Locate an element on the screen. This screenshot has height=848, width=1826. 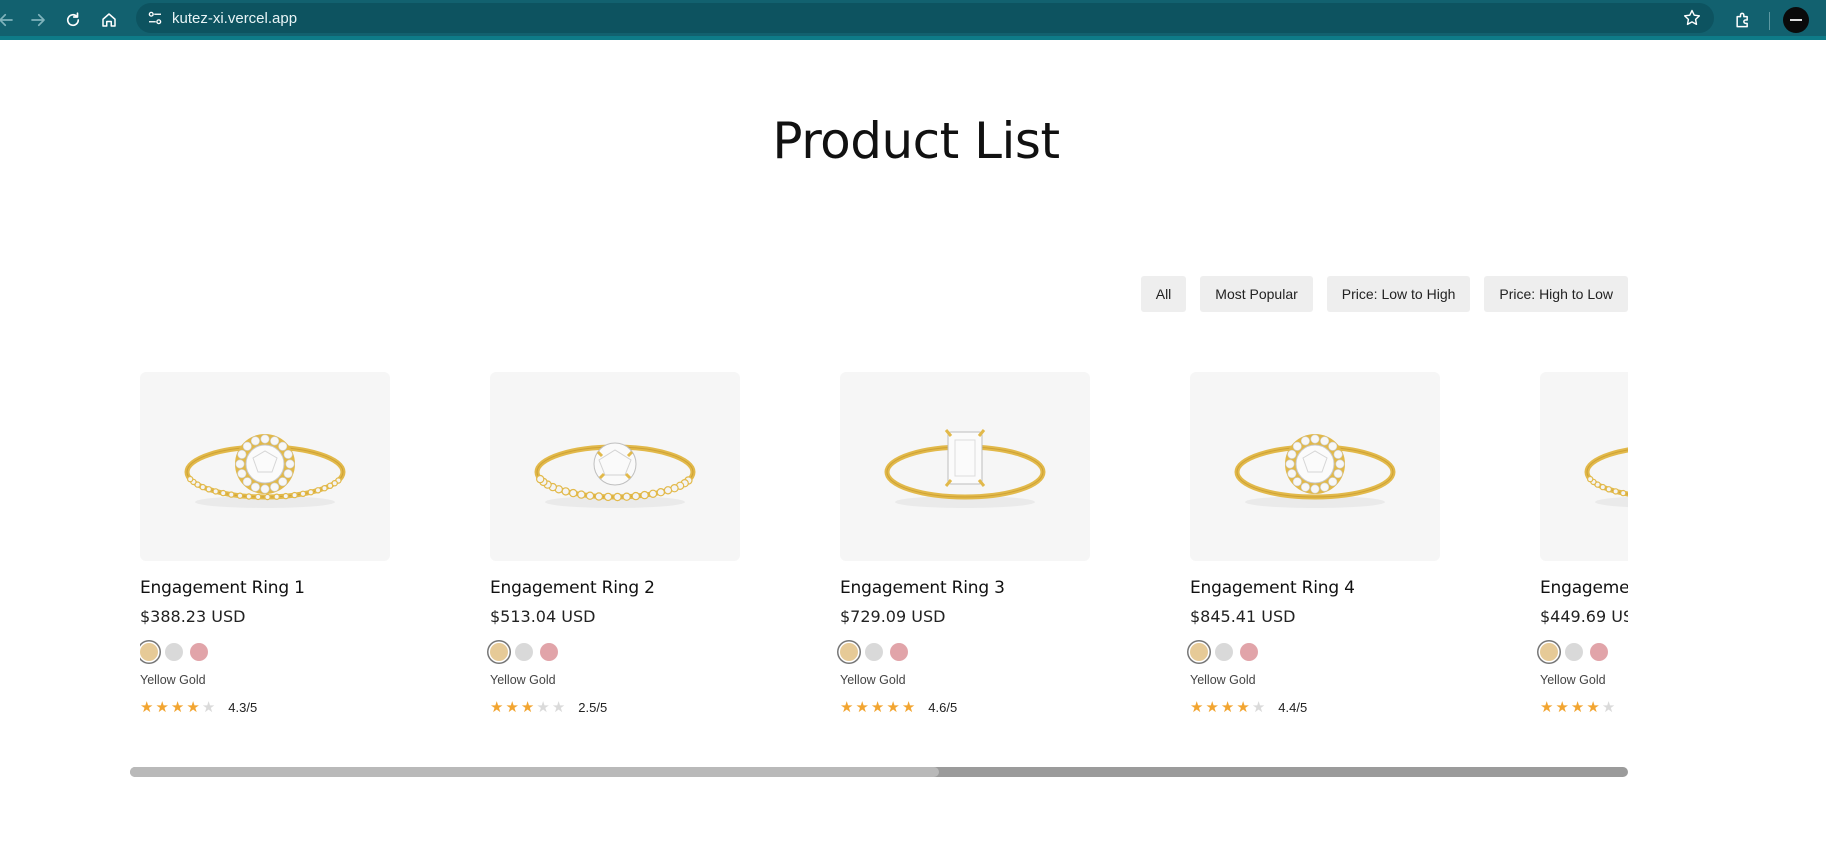
product-price: $449.69 USD is located at coordinates (1584, 616).